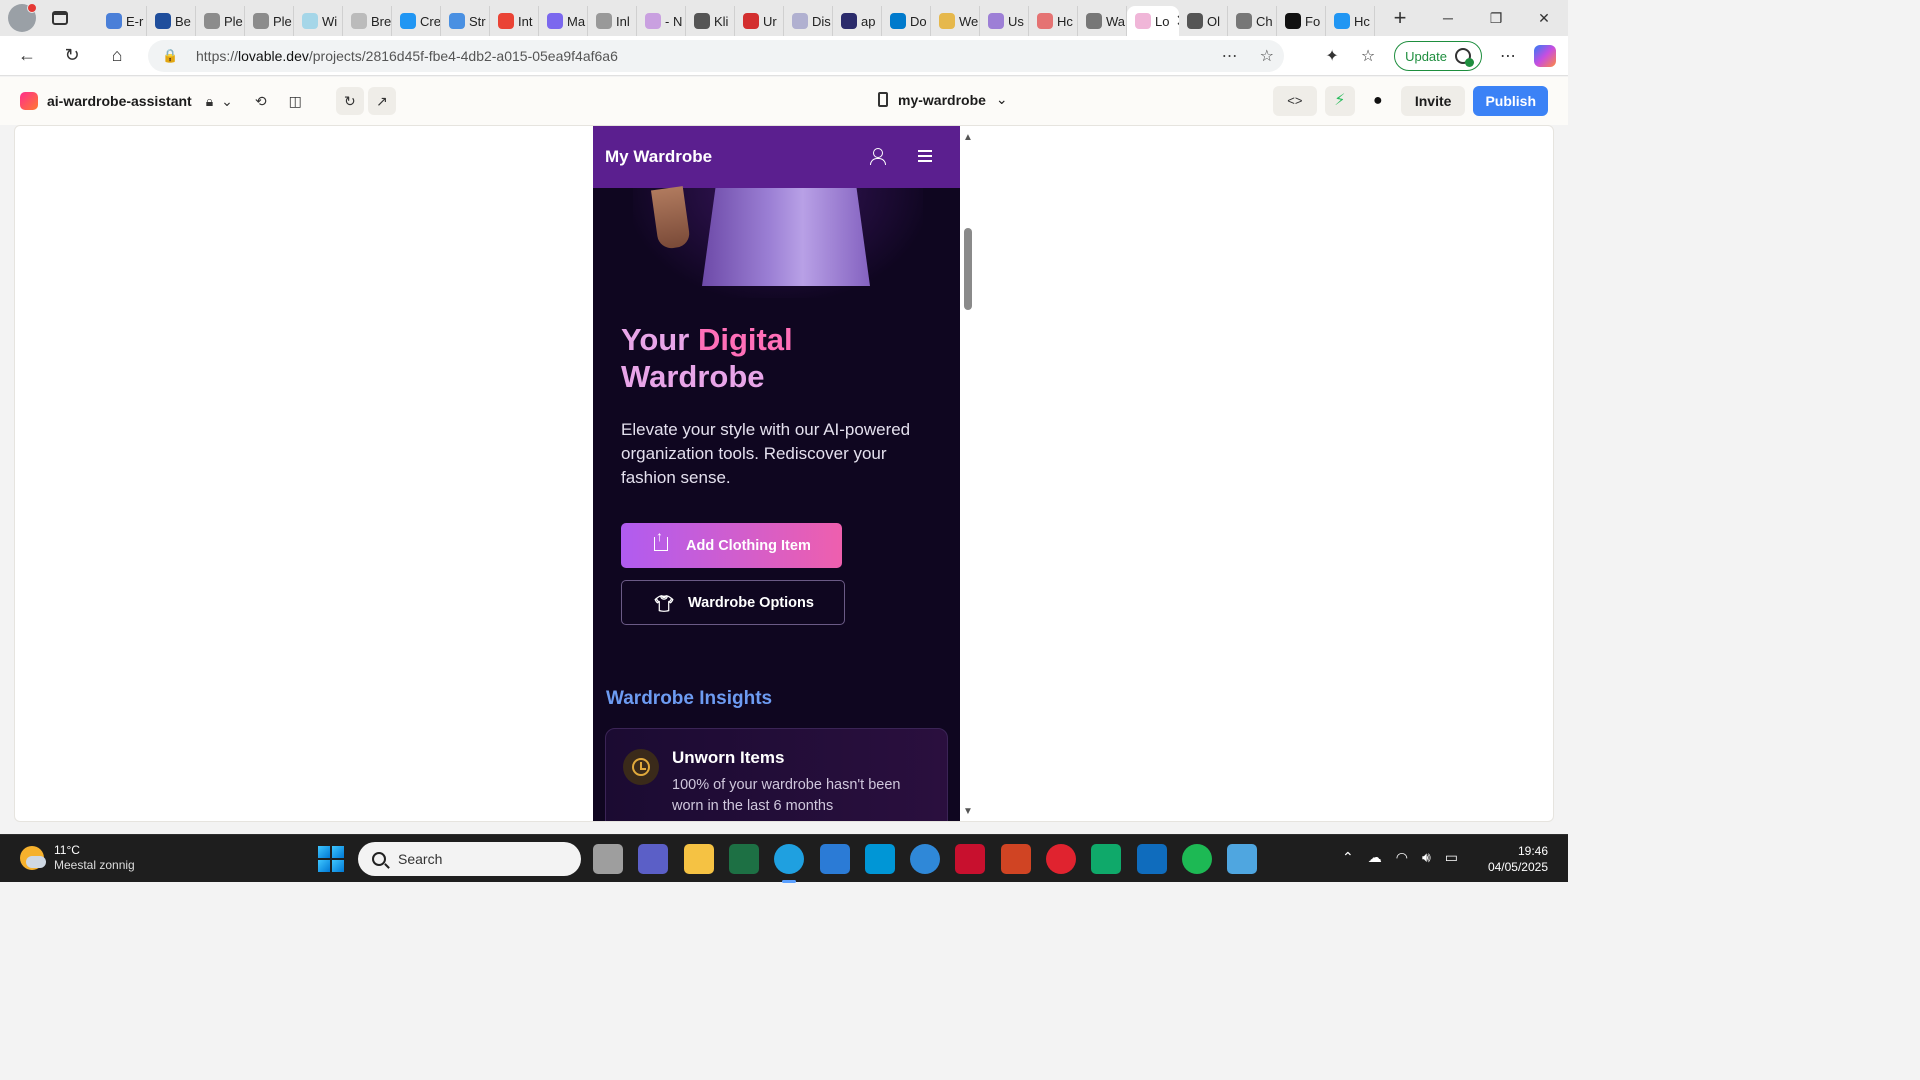 Image resolution: width=1920 pixels, height=1080 pixels. I want to click on add-clothing-item-button: Add Clothing Item, so click(731, 545).